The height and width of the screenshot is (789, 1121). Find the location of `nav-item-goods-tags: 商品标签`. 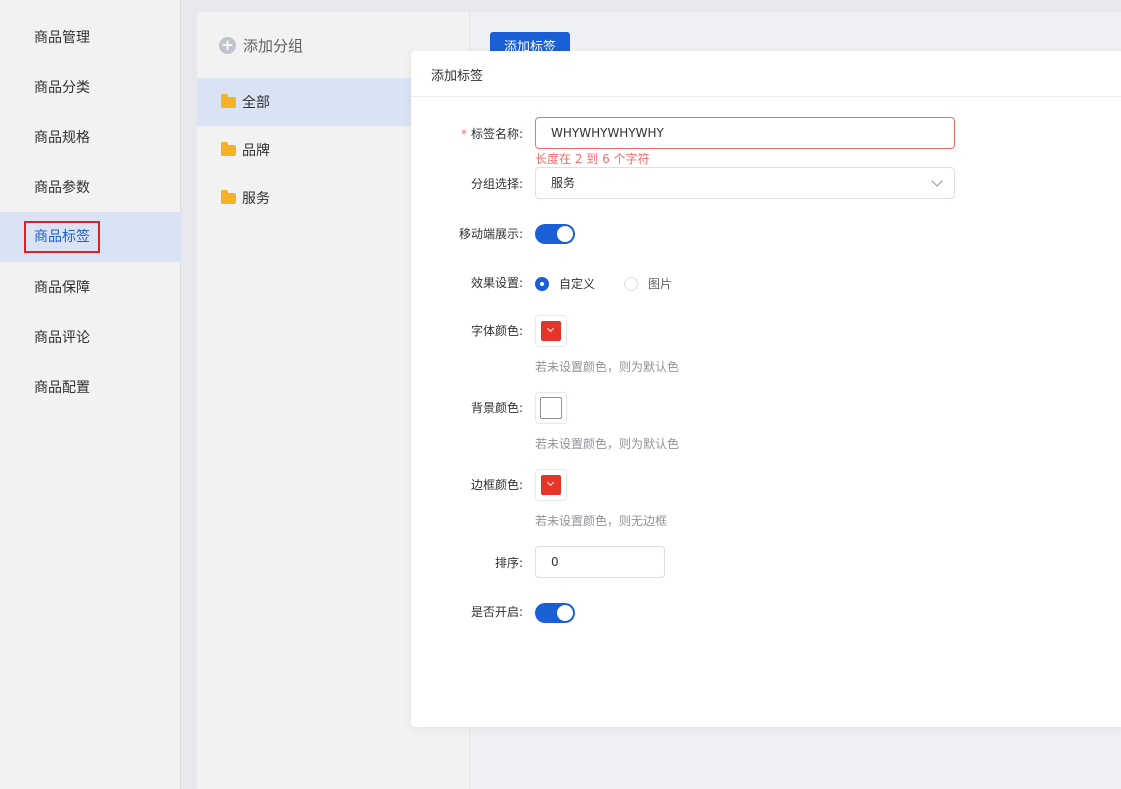

nav-item-goods-tags: 商品标签 is located at coordinates (90, 237).